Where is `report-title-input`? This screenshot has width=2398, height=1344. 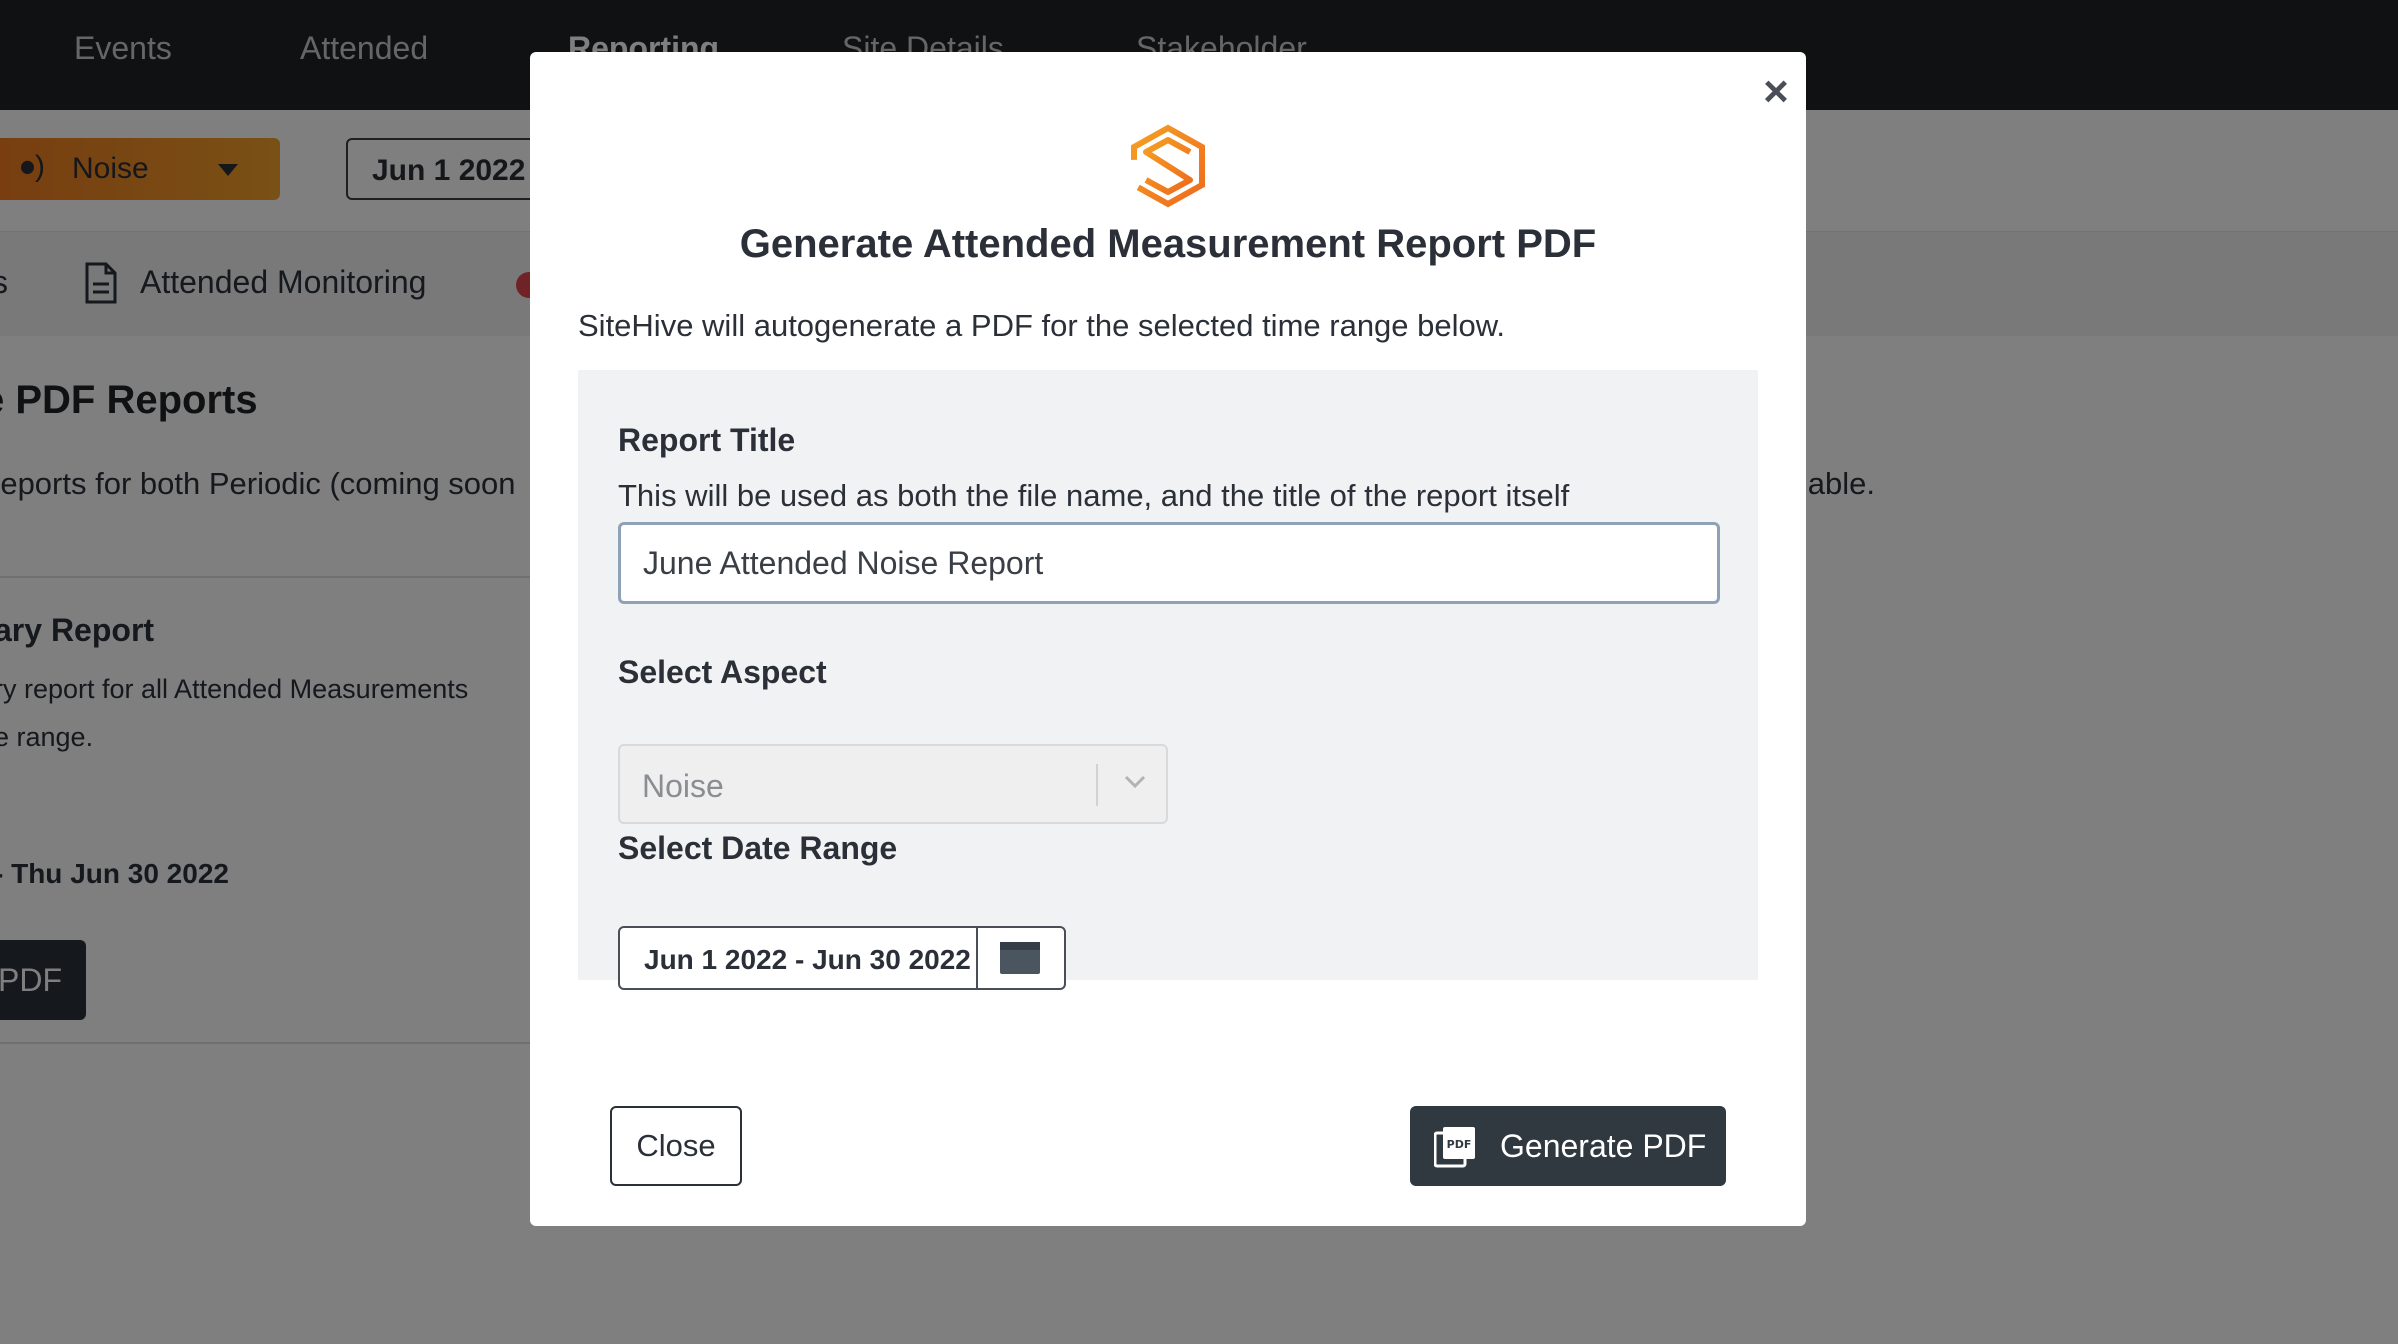 report-title-input is located at coordinates (1169, 563).